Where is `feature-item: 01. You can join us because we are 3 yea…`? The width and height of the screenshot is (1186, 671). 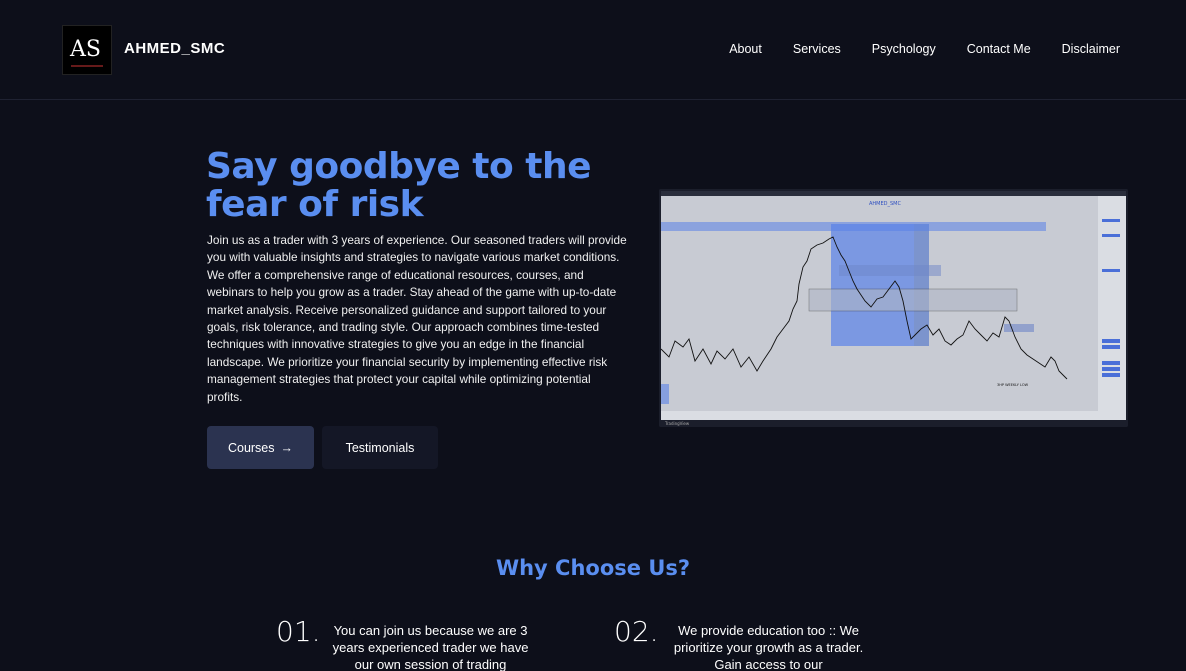 feature-item: 01. You can join us because we are 3 yea… is located at coordinates (403, 643).